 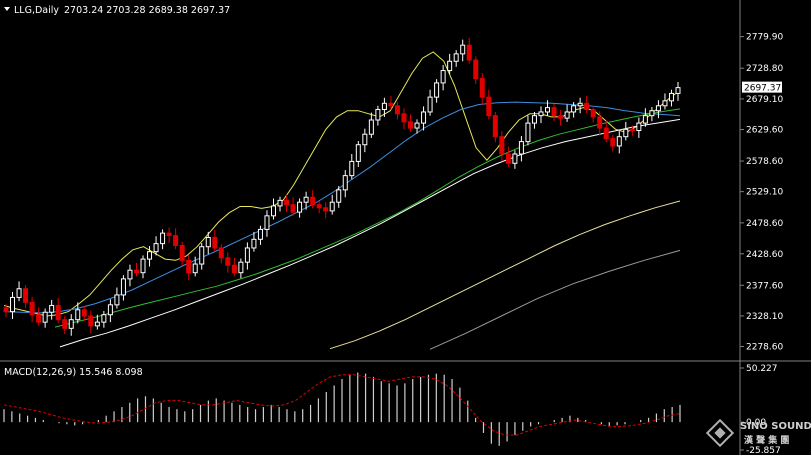 What do you see at coordinates (764, 131) in the screenshot?
I see `y-tick-label: 2629.60` at bounding box center [764, 131].